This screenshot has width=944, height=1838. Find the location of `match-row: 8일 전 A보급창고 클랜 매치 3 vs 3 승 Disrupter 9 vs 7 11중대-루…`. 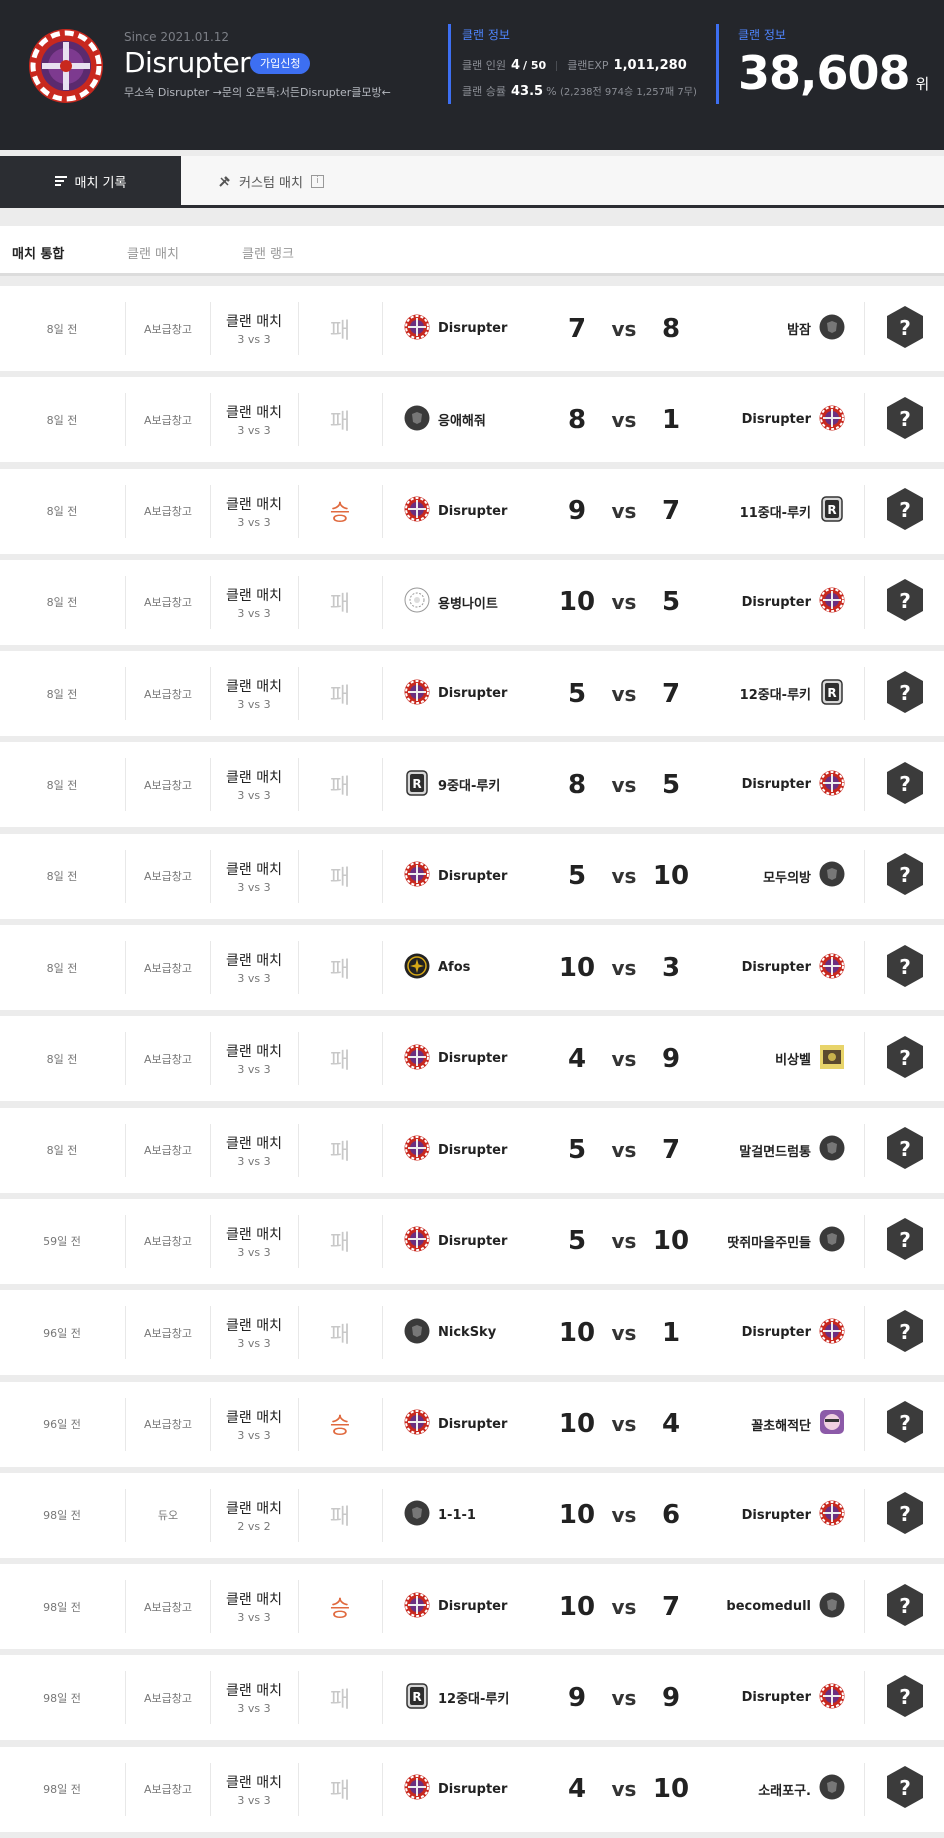

match-row: 8일 전 A보급창고 클랜 매치 3 vs 3 승 Disrupter 9 vs 7 11중대-루… is located at coordinates (472, 511).